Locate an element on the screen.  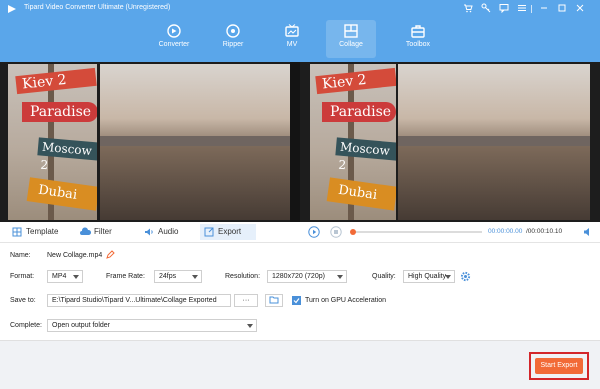
resolution-value: 1280x720 (720p) is located at coordinates (298, 276).